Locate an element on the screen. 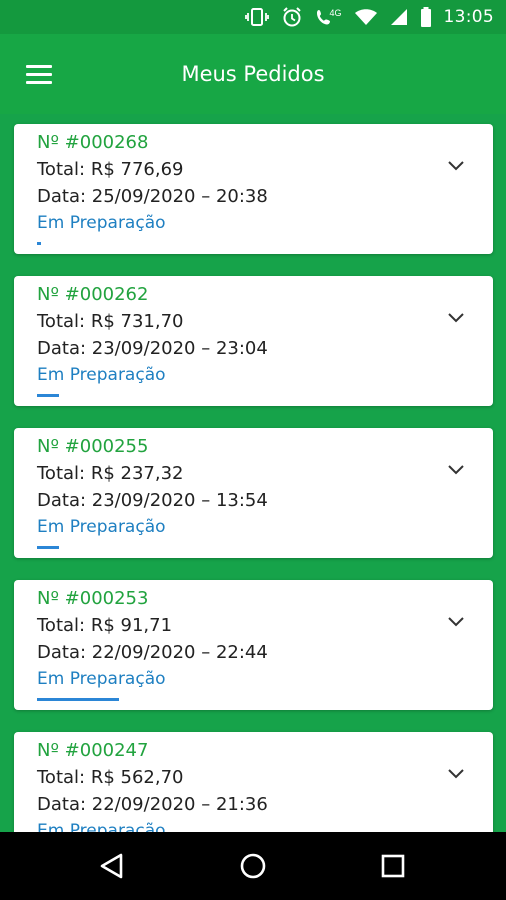 The height and width of the screenshot is (900, 506). status-bar: 4G 13:05 is located at coordinates (253, 17).